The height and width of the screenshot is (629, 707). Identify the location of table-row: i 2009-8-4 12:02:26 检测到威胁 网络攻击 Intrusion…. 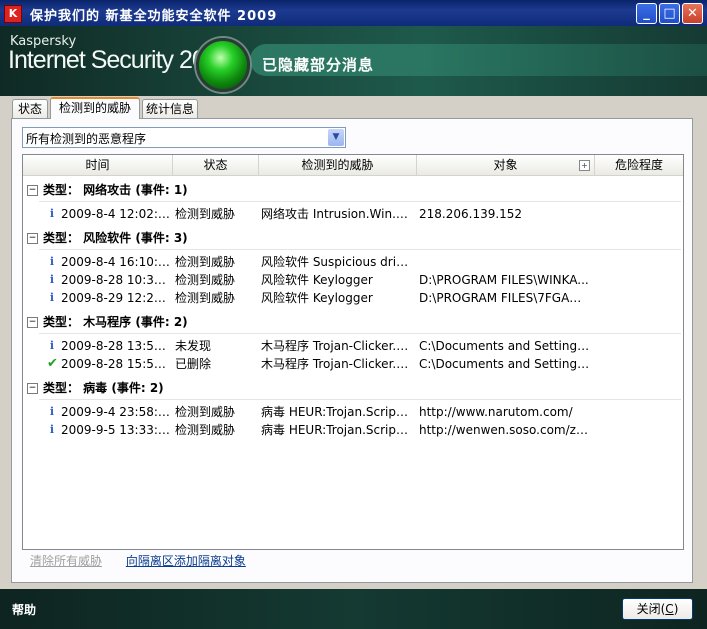
(353, 214).